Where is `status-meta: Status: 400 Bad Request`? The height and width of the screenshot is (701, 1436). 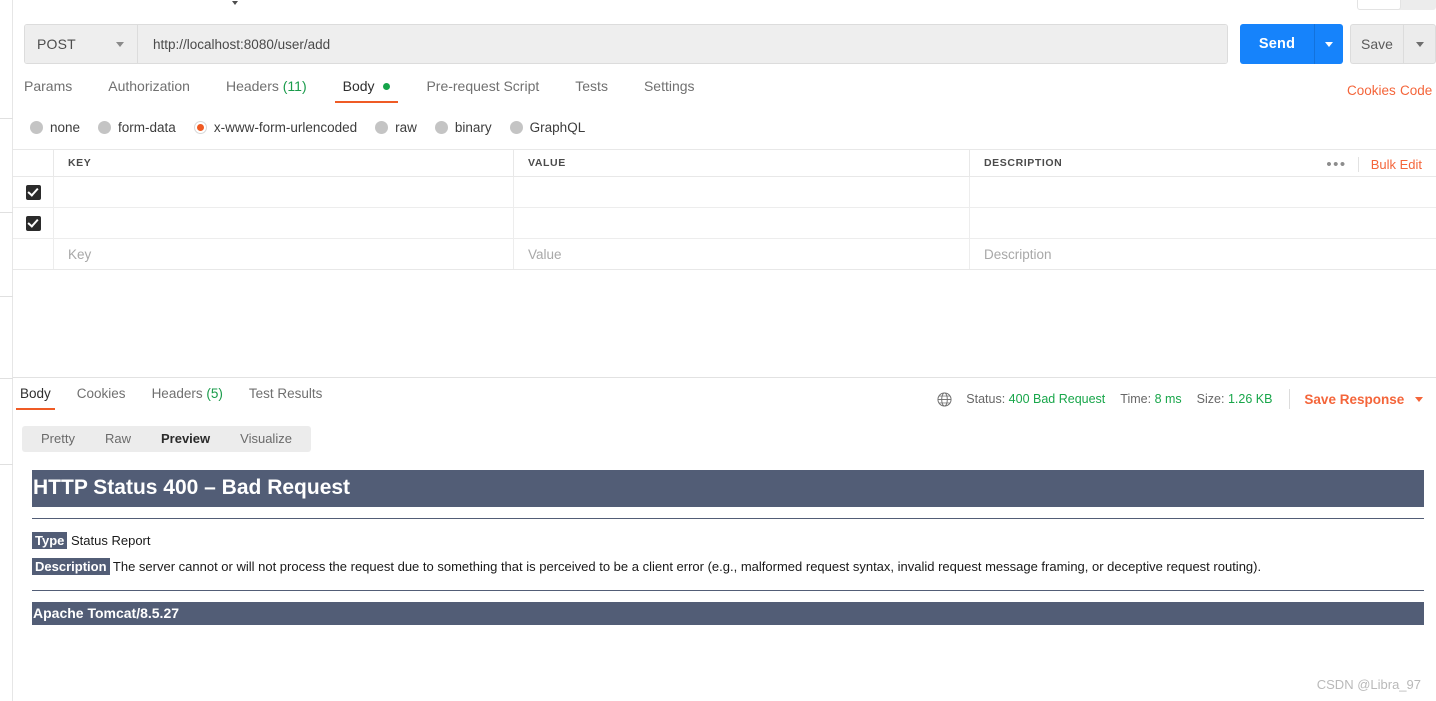 status-meta: Status: 400 Bad Request is located at coordinates (1035, 399).